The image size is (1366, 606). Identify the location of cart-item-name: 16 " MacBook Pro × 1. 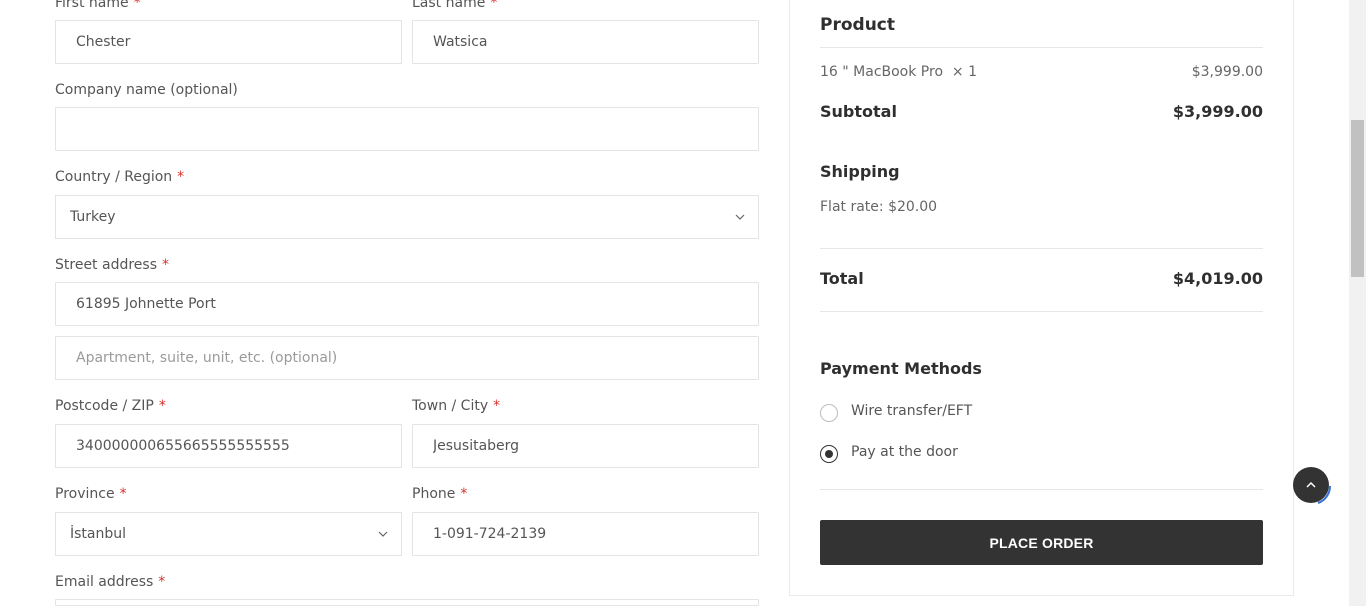
(899, 72).